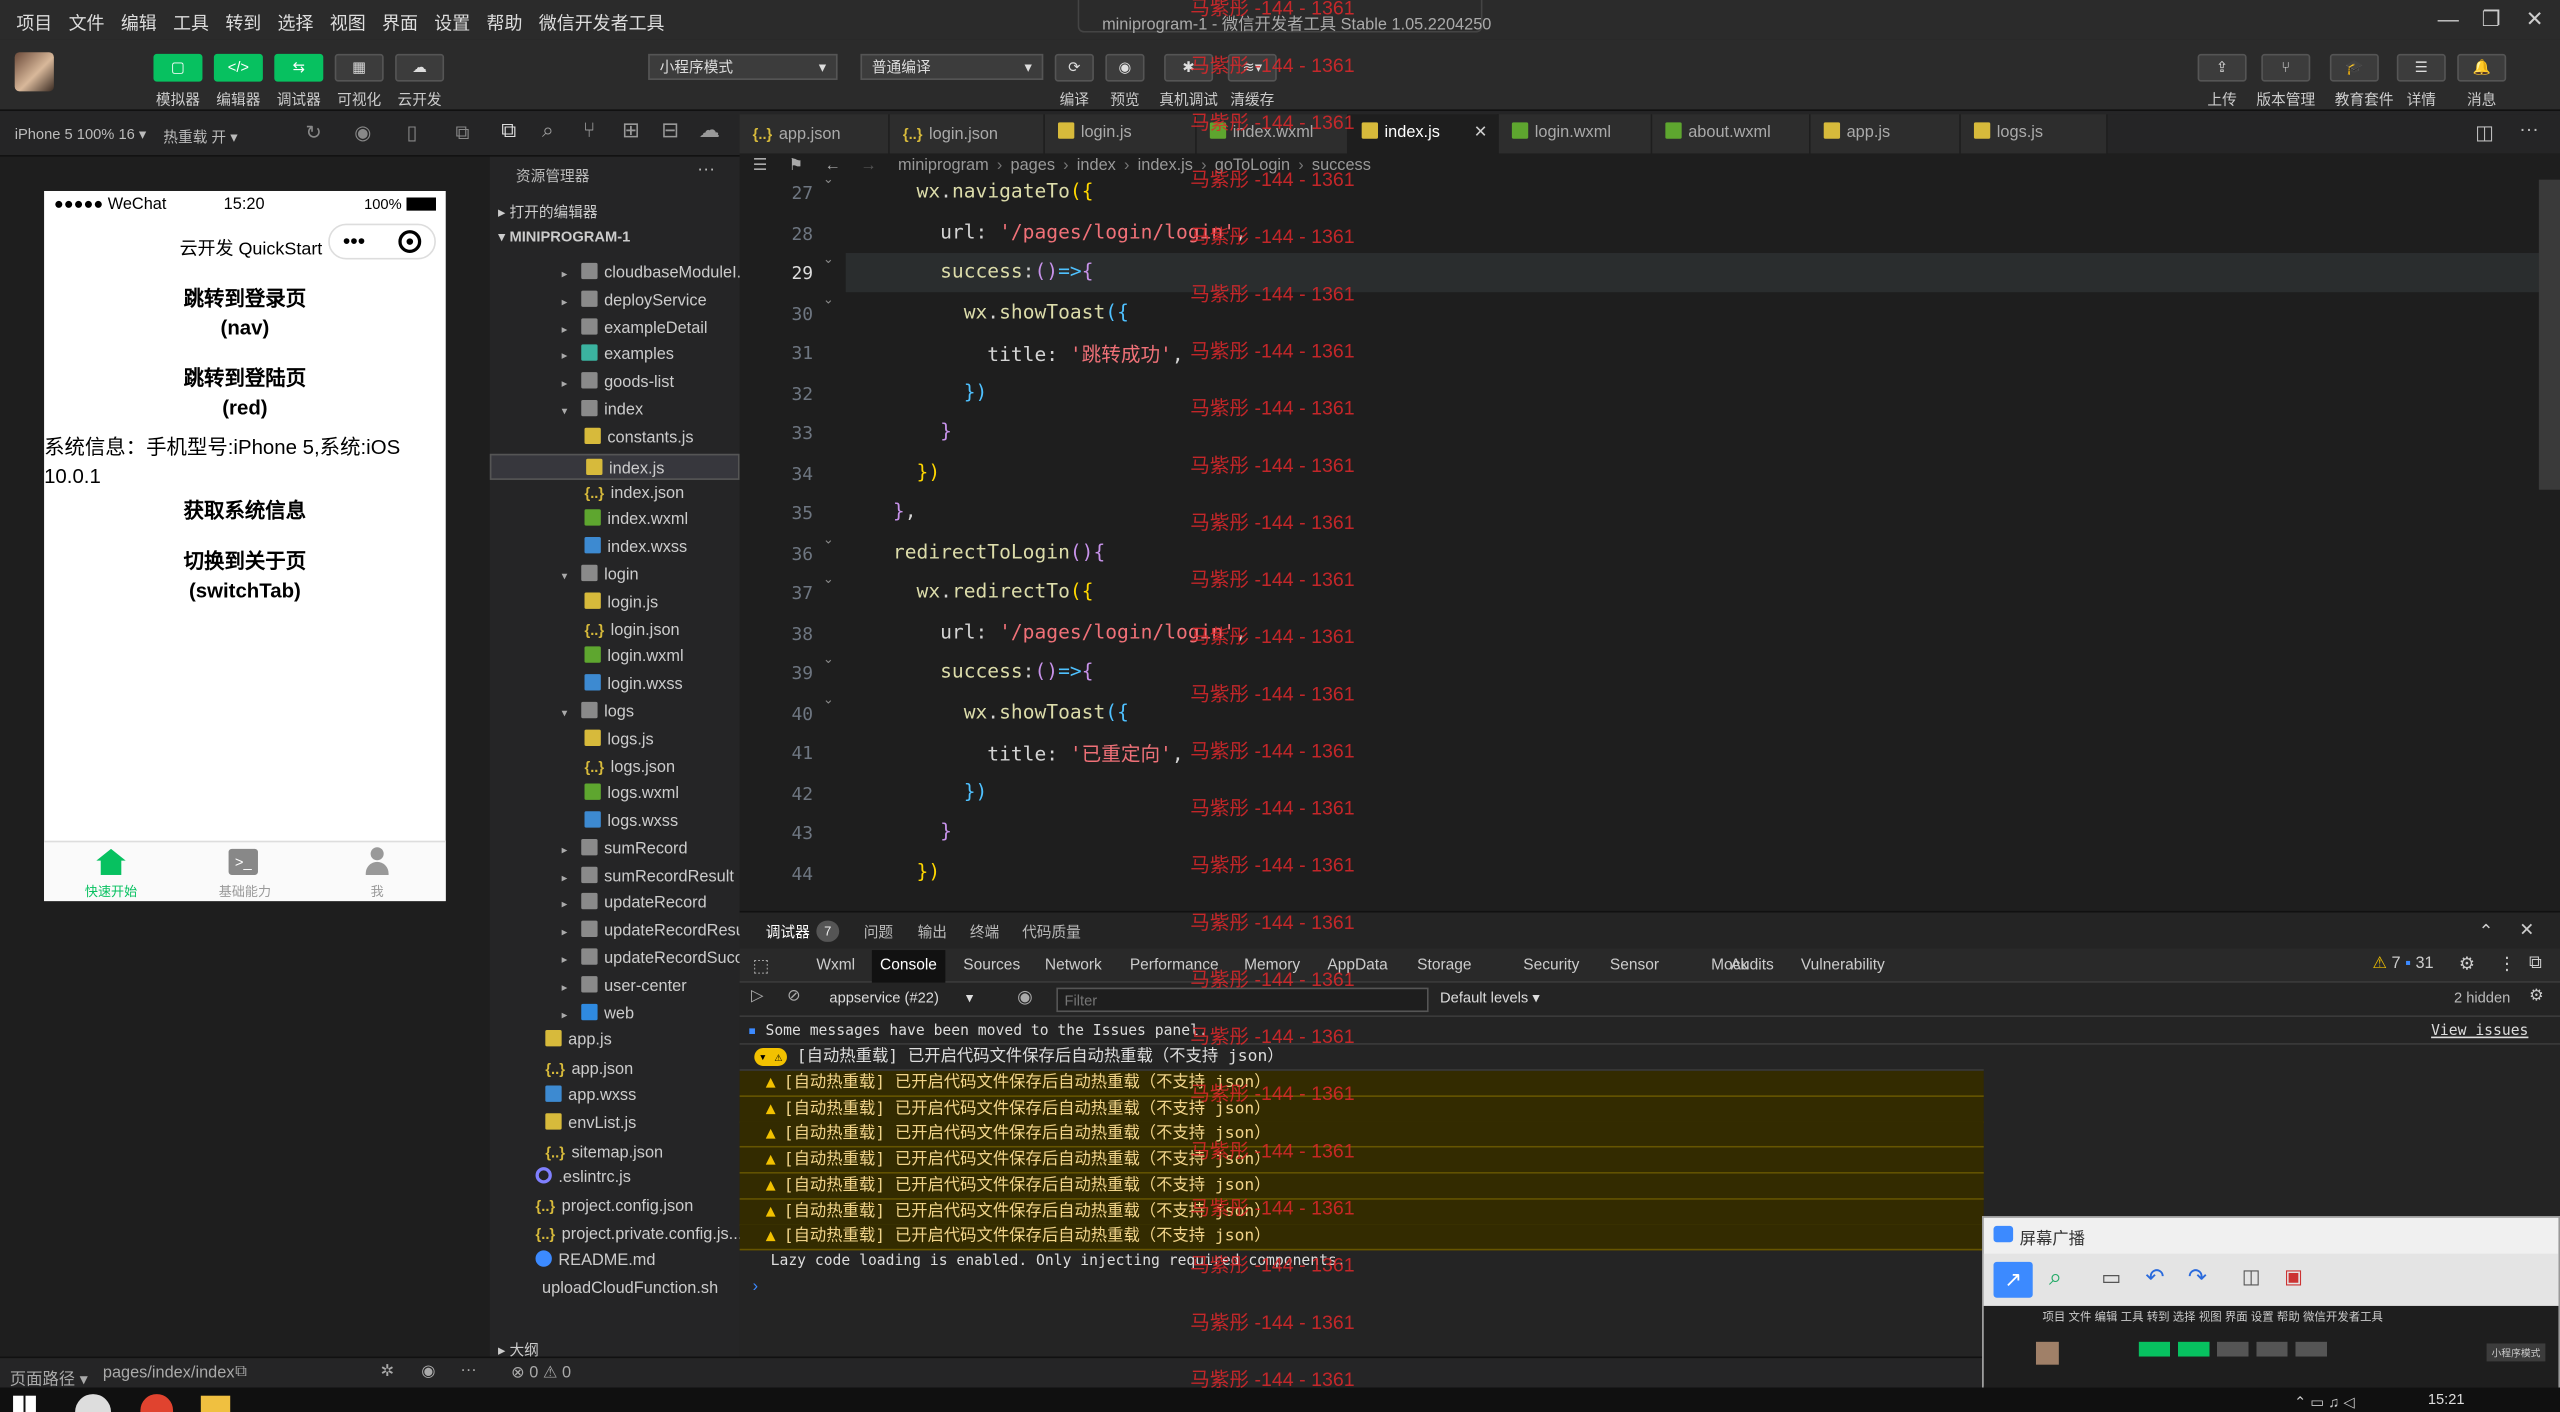 Image resolution: width=2560 pixels, height=1412 pixels. What do you see at coordinates (541, 1374) in the screenshot?
I see `error-counter: ⊗ 0 ⚠ 0` at bounding box center [541, 1374].